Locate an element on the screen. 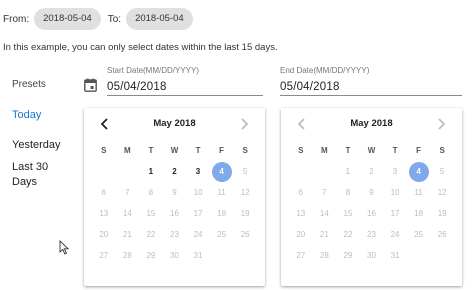 The image size is (474, 290). date-range-summary: From: 2018-05-04 To: 2018-05-04 is located at coordinates (101, 19).